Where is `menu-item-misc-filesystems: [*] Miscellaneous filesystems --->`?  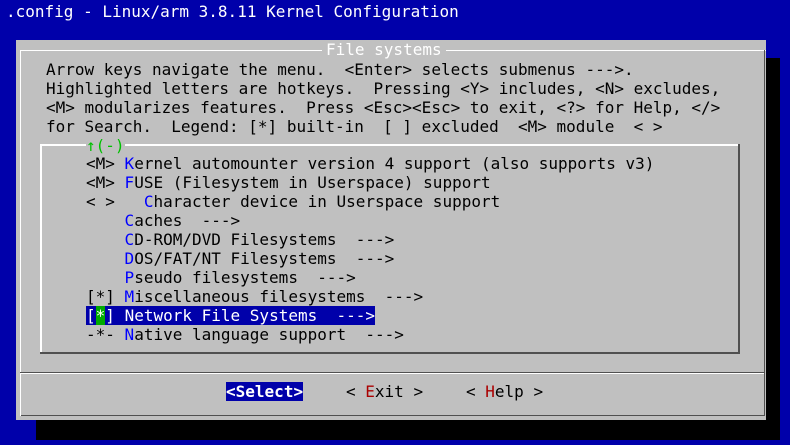 menu-item-misc-filesystems: [*] Miscellaneous filesystems ---> is located at coordinates (254, 296).